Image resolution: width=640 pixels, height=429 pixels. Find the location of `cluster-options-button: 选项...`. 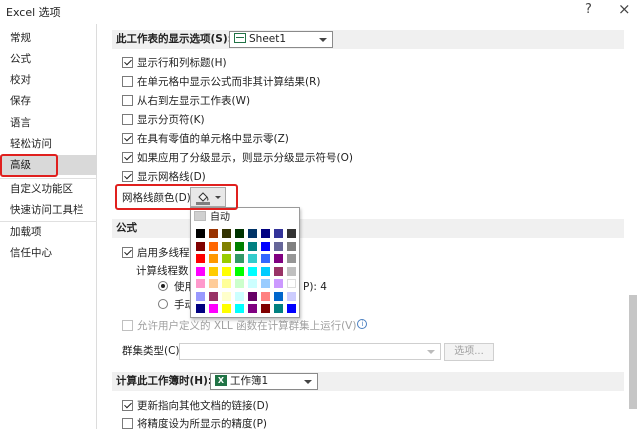

cluster-options-button: 选项... is located at coordinates (469, 352).